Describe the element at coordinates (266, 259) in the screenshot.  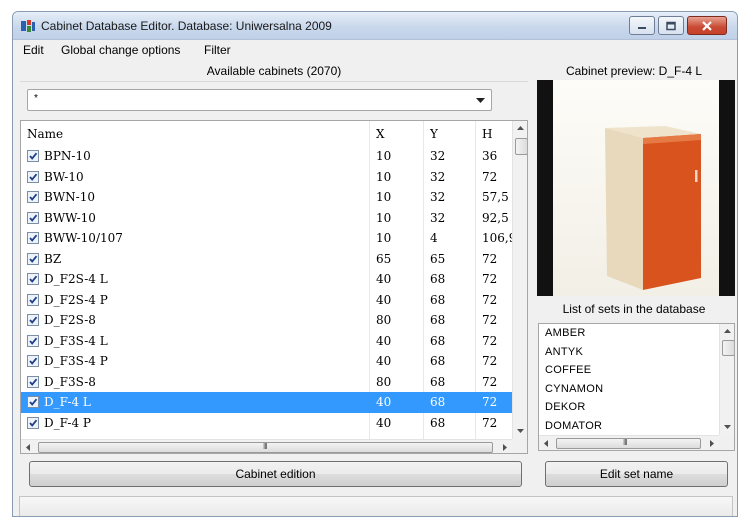
I see `table-row: BZ 65 65 72` at that location.